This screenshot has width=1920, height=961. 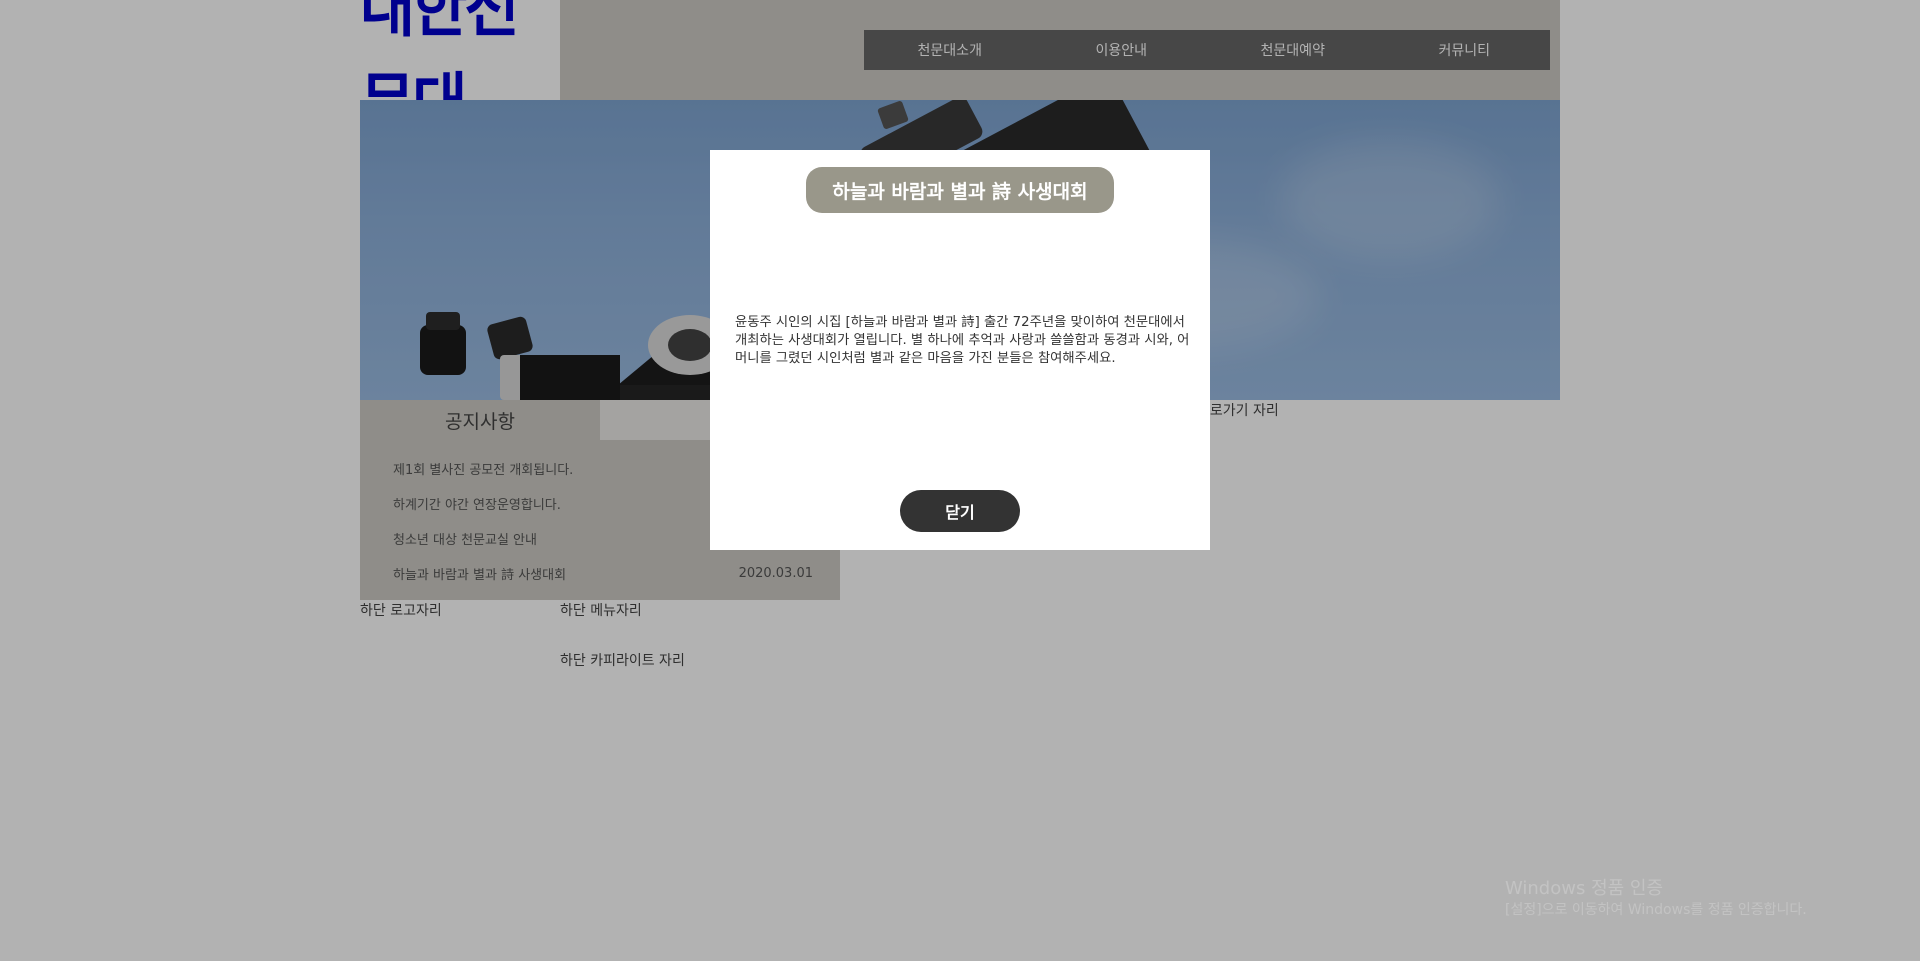 I want to click on close-button: 닫기, so click(x=960, y=511).